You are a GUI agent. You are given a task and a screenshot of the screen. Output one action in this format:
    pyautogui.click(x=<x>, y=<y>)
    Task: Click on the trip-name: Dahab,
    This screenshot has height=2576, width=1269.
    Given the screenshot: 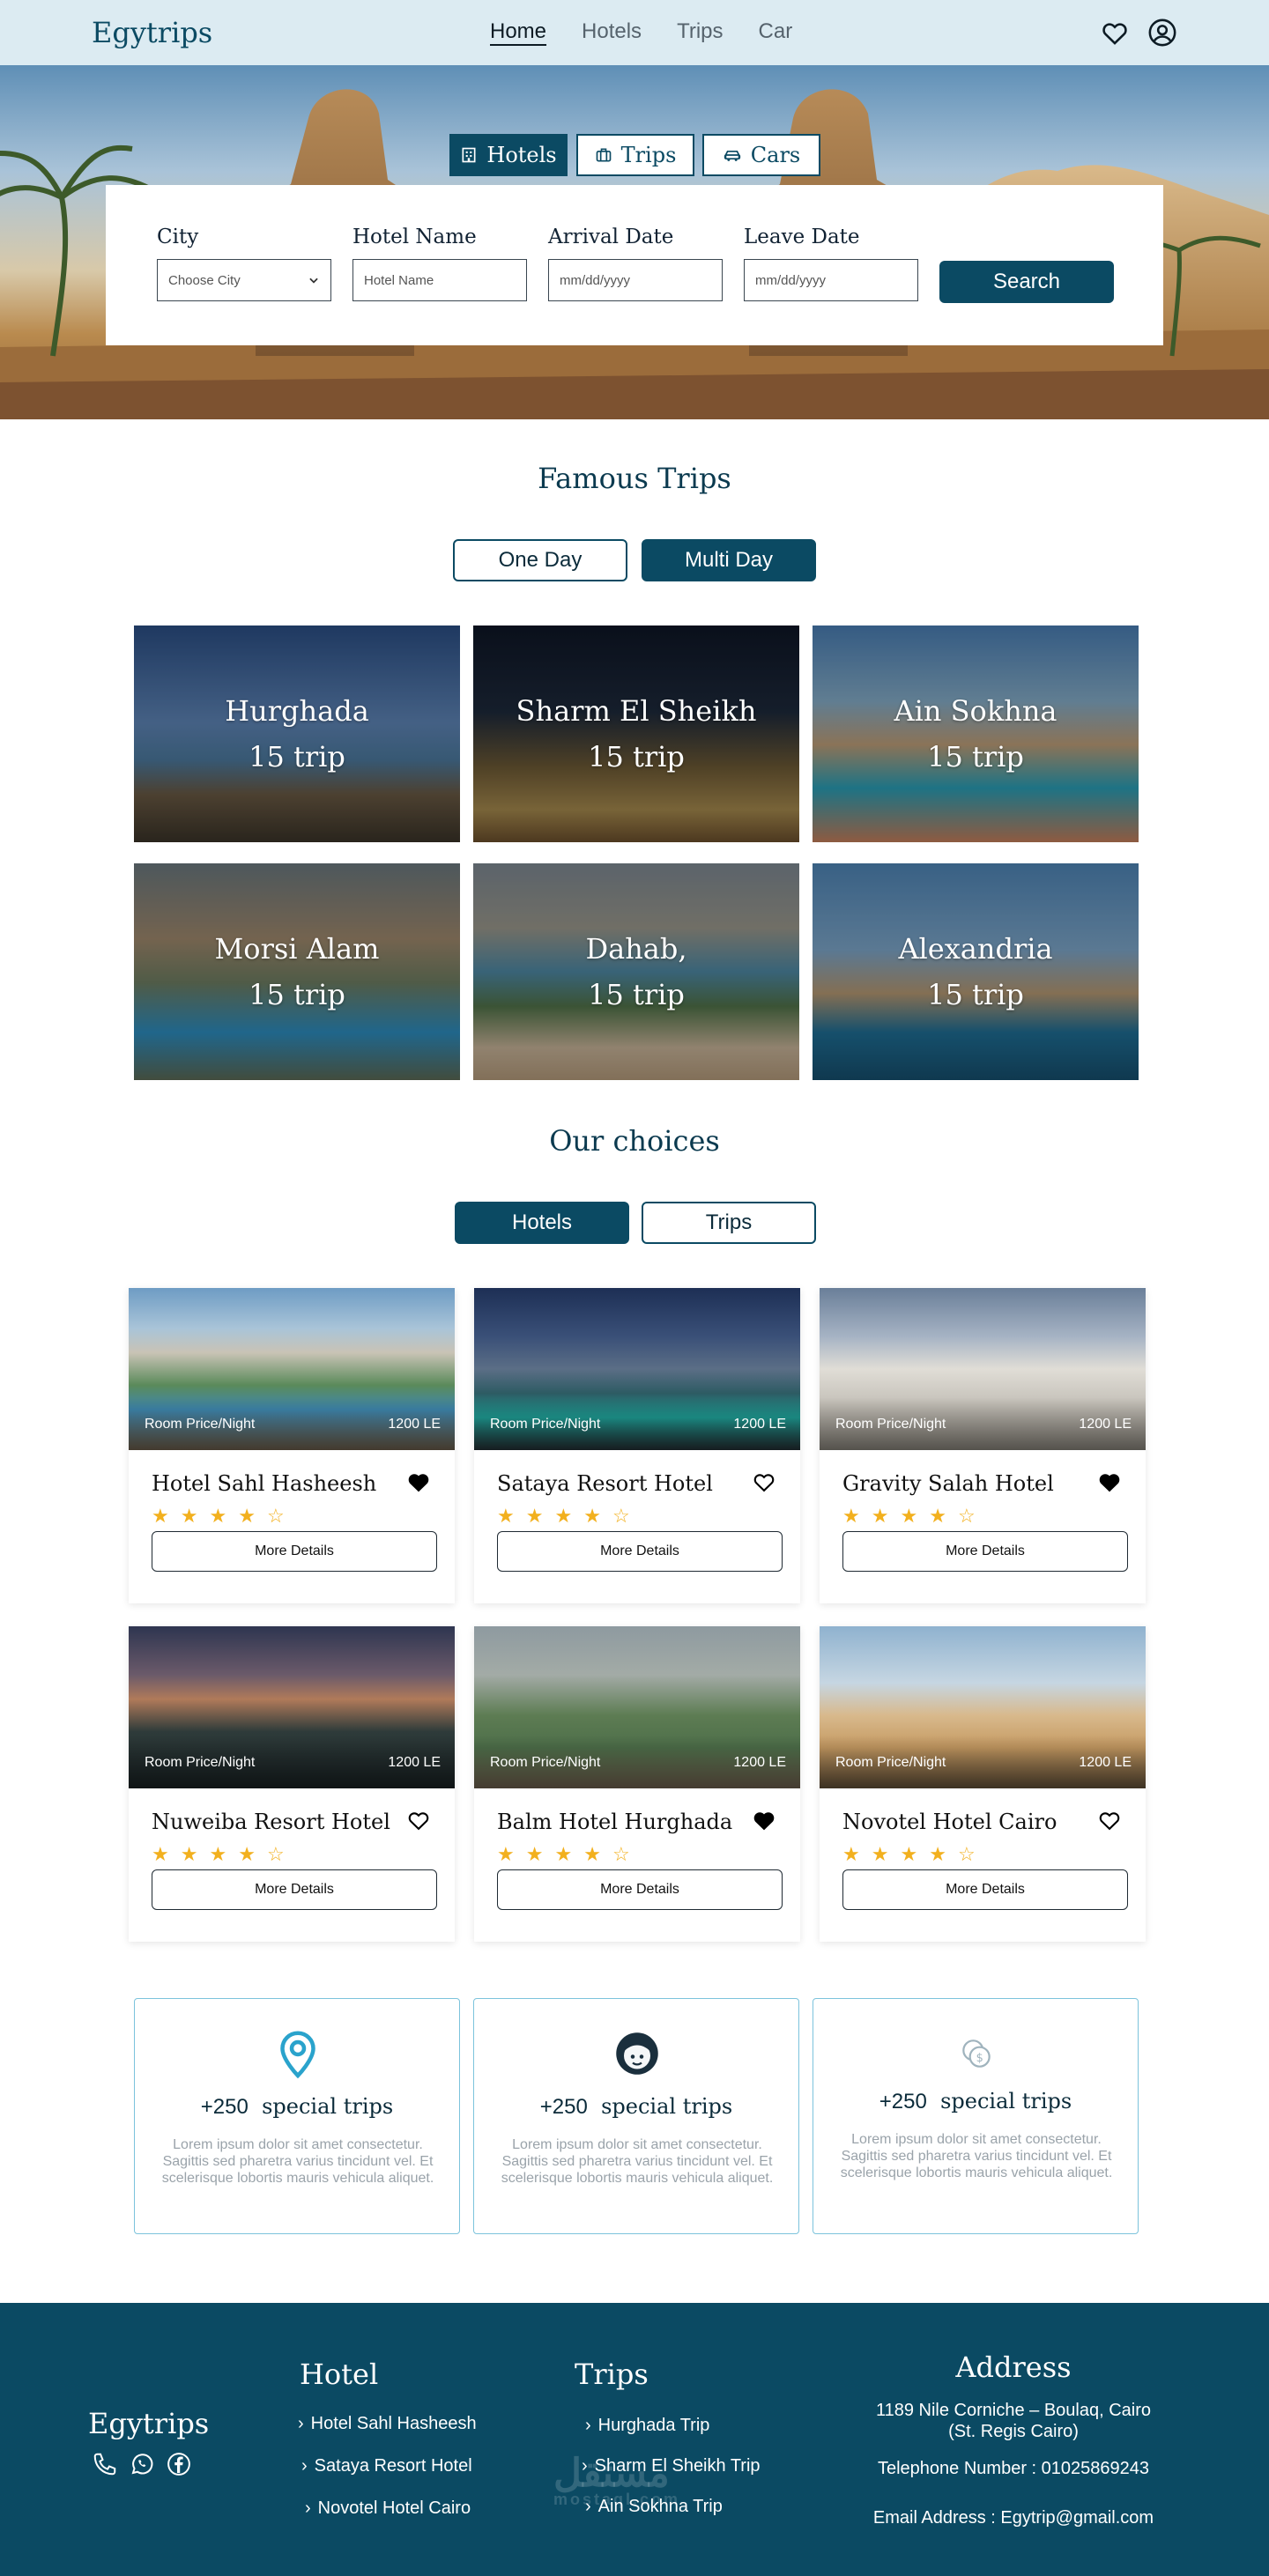 What is the action you would take?
    pyautogui.click(x=636, y=949)
    